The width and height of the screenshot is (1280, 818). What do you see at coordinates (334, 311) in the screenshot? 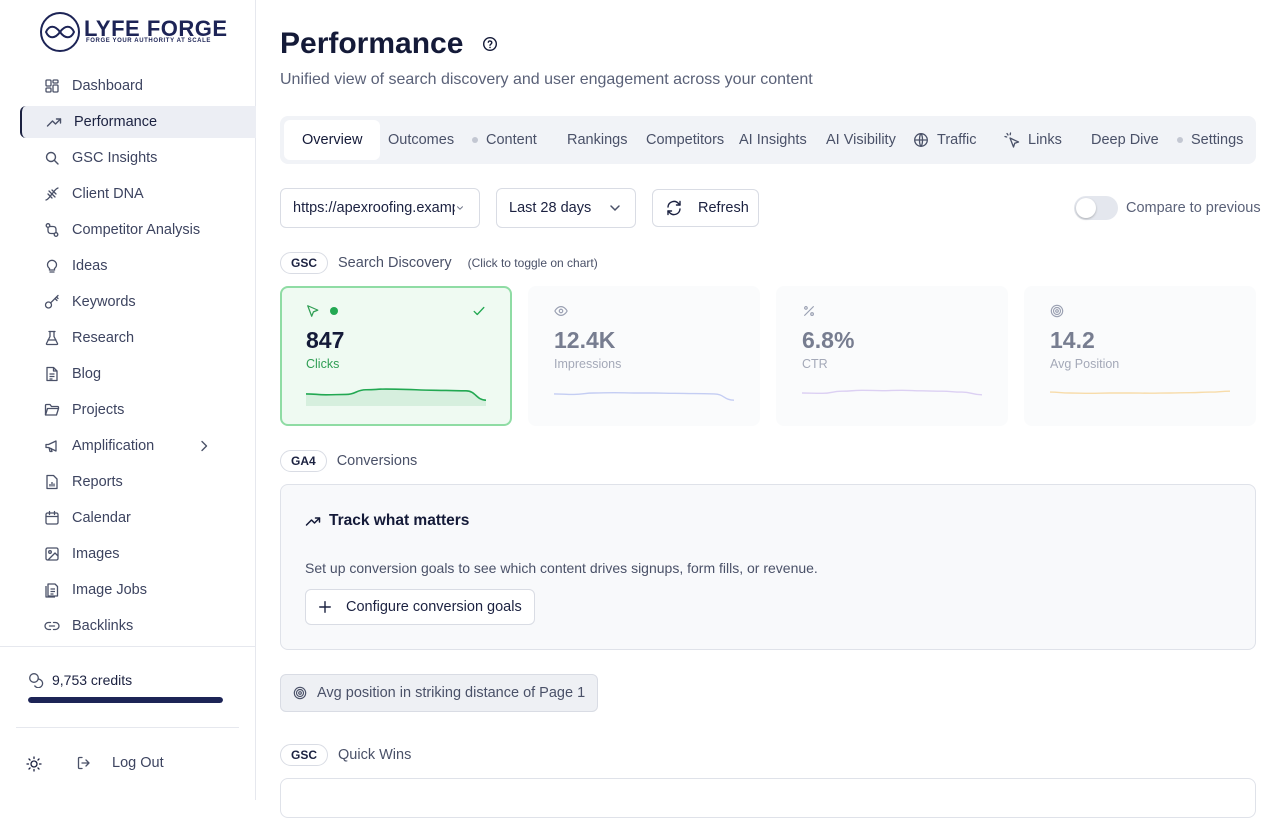
I see `active-dot` at bounding box center [334, 311].